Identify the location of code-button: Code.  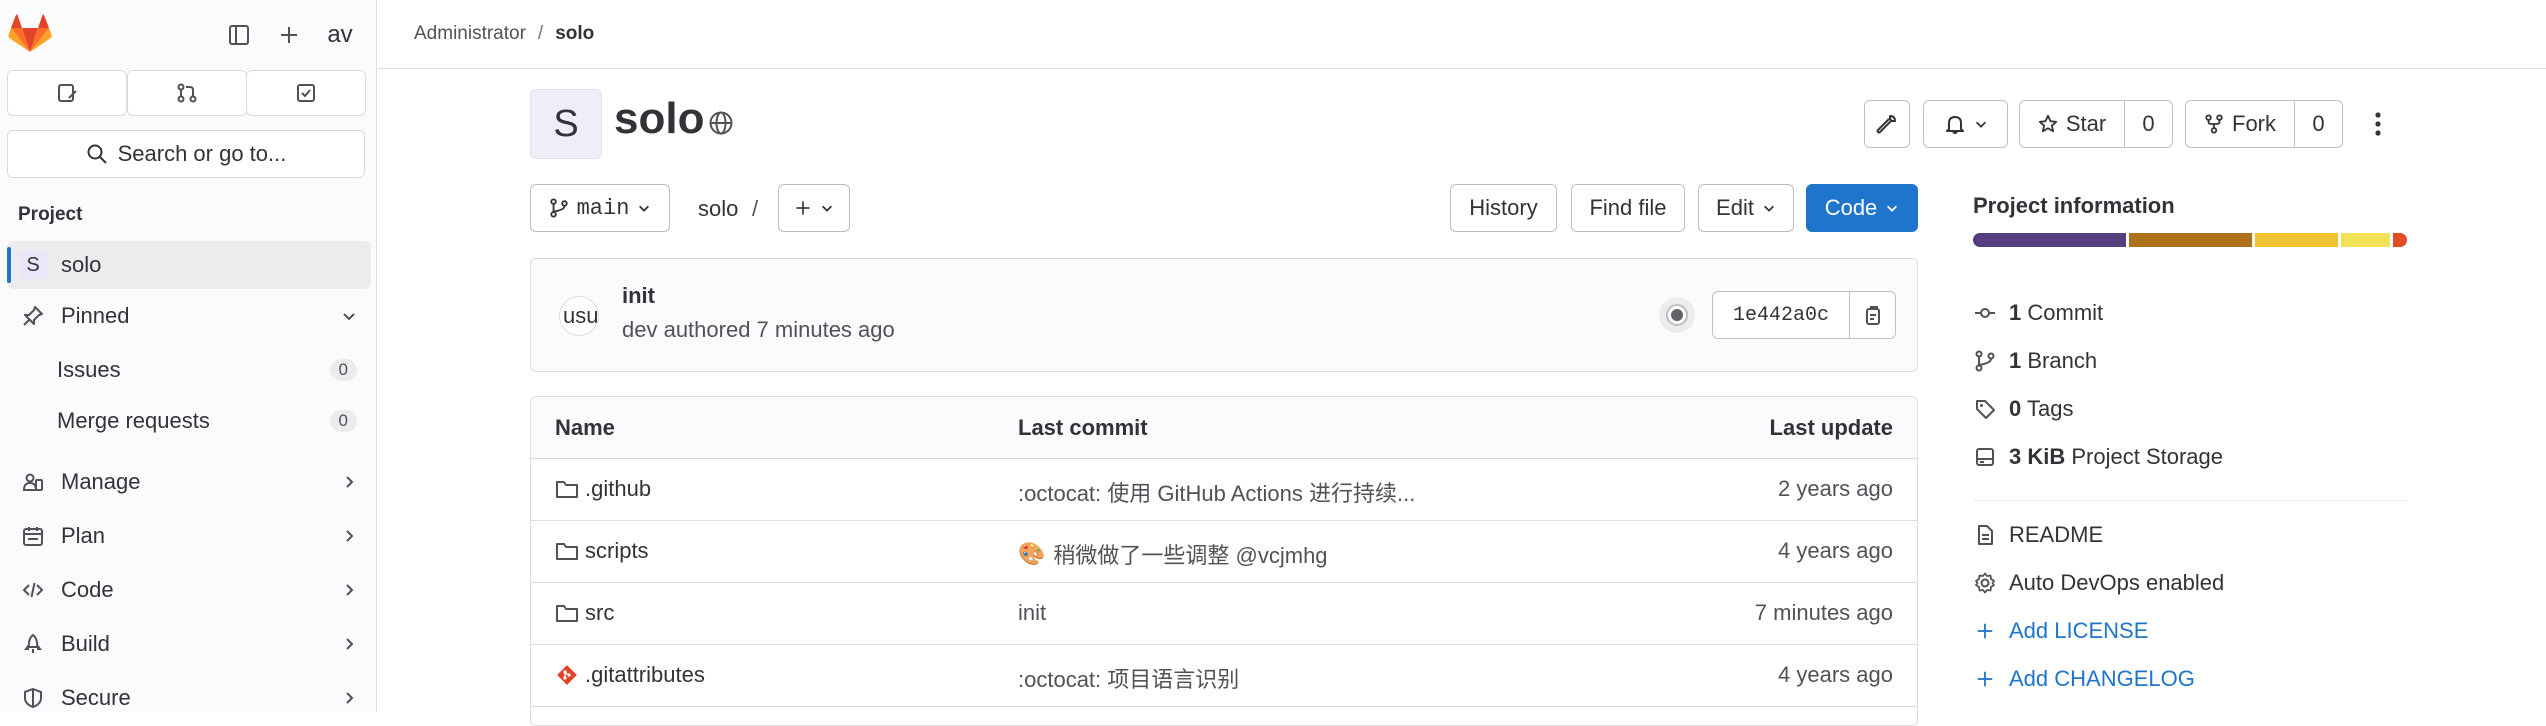
(1862, 208).